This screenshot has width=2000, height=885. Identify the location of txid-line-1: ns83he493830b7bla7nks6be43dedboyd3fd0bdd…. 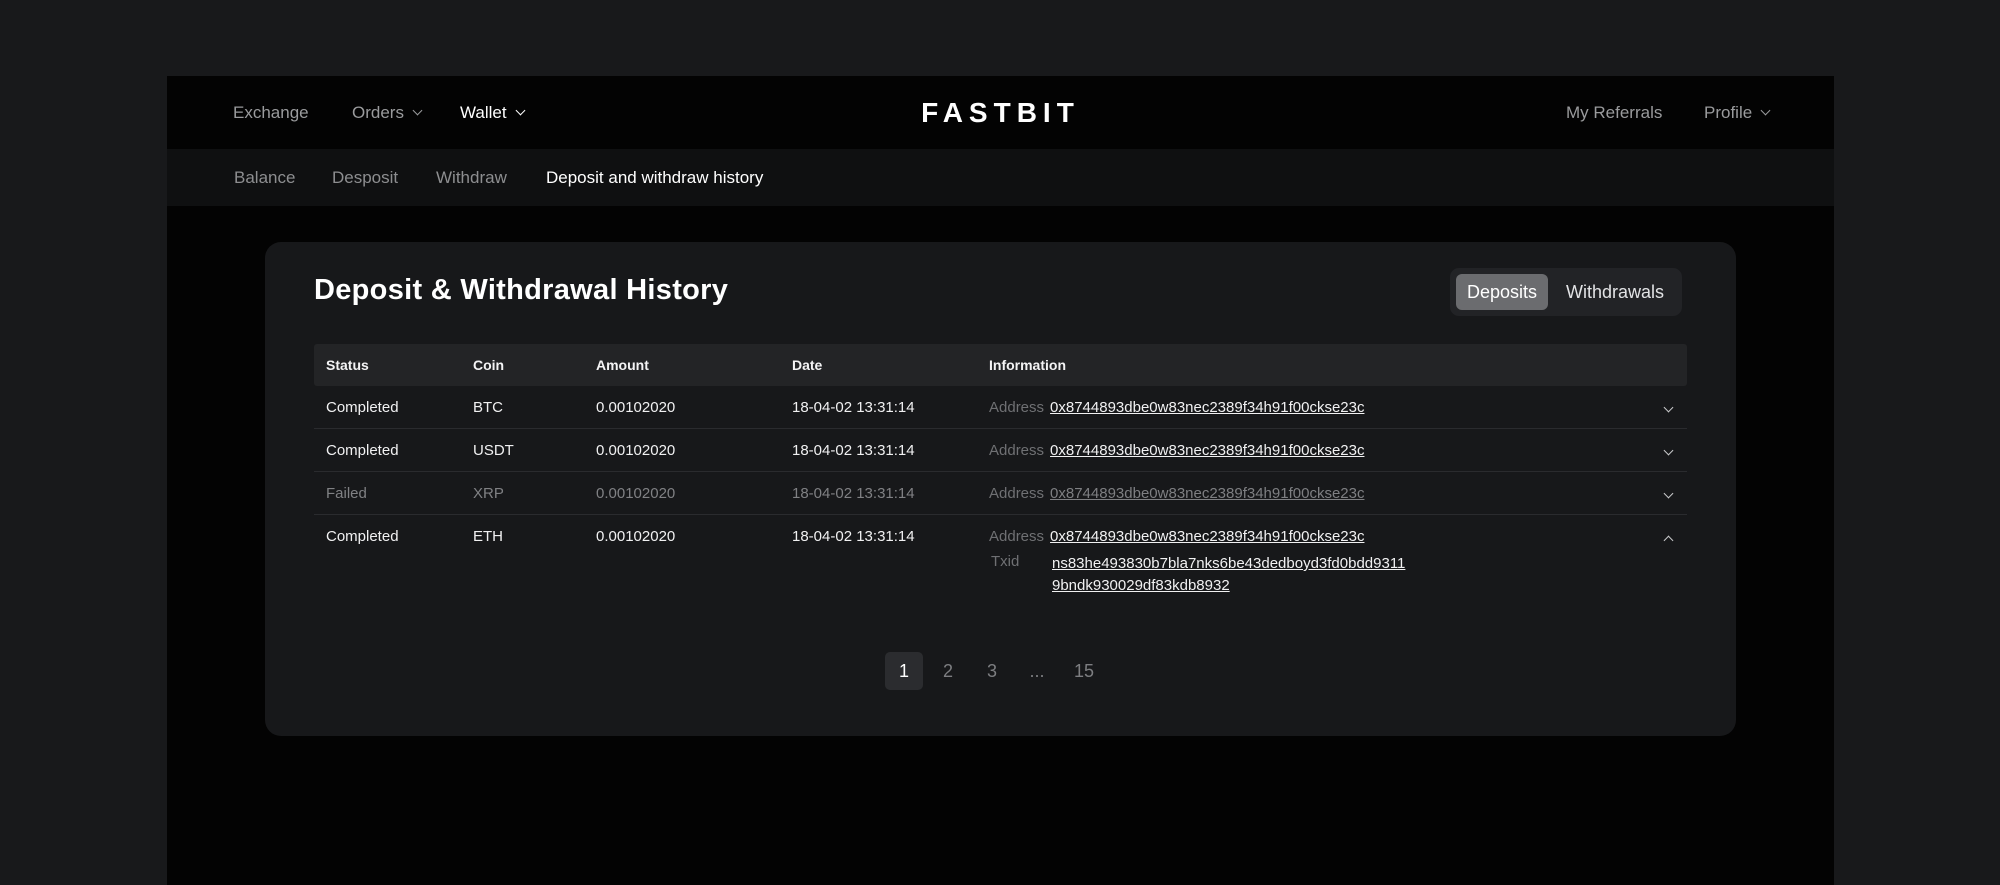
(1229, 563).